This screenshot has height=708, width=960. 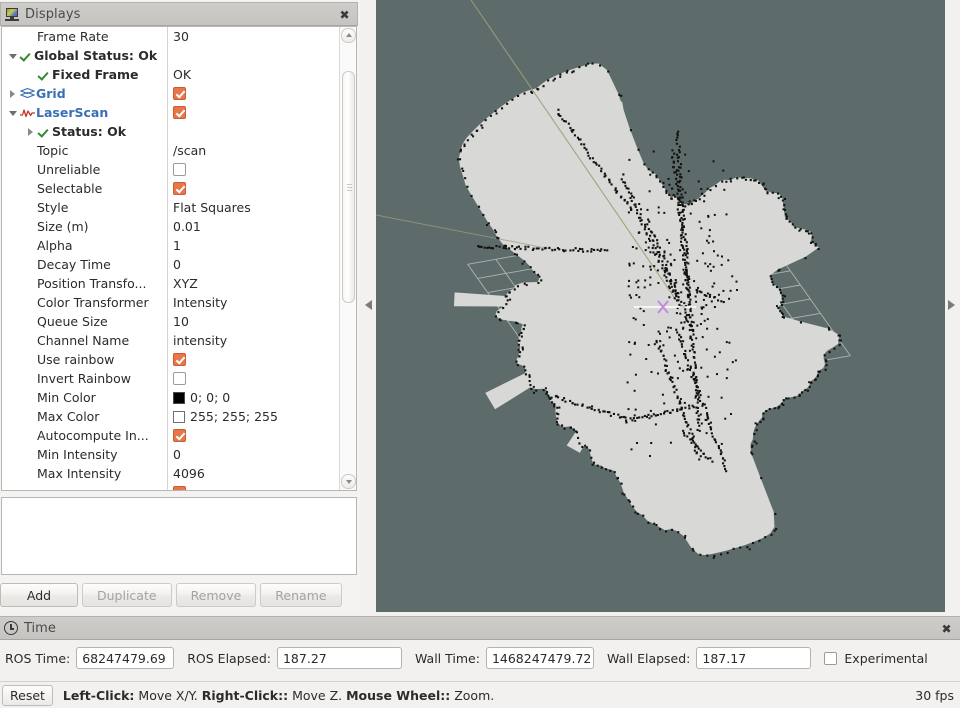 I want to click on tree-row: Style Flat Squares, so click(x=171, y=207).